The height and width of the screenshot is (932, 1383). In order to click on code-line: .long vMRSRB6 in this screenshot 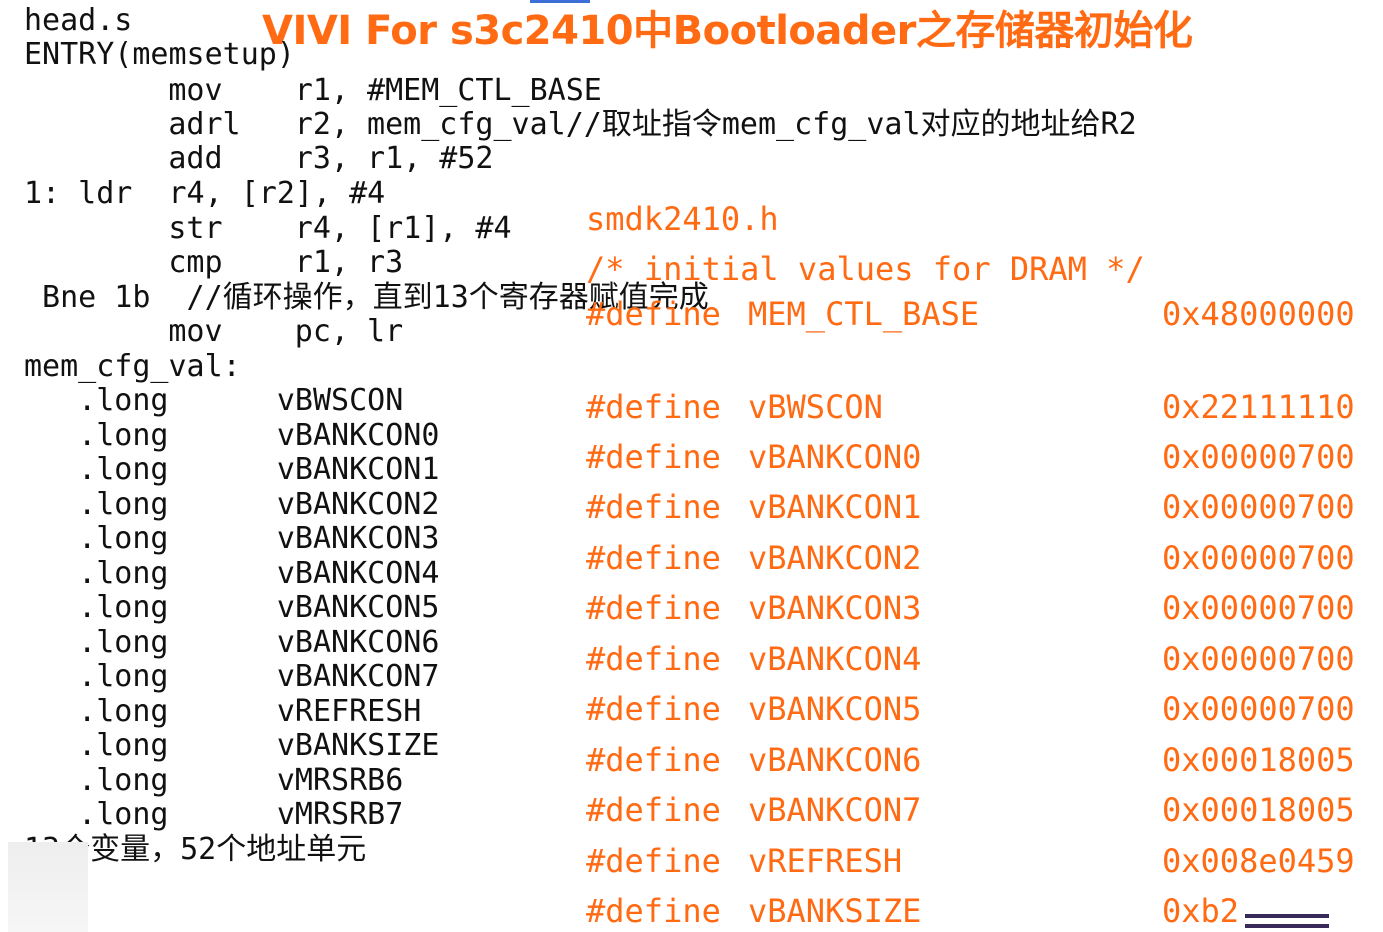, I will do `click(214, 780)`.